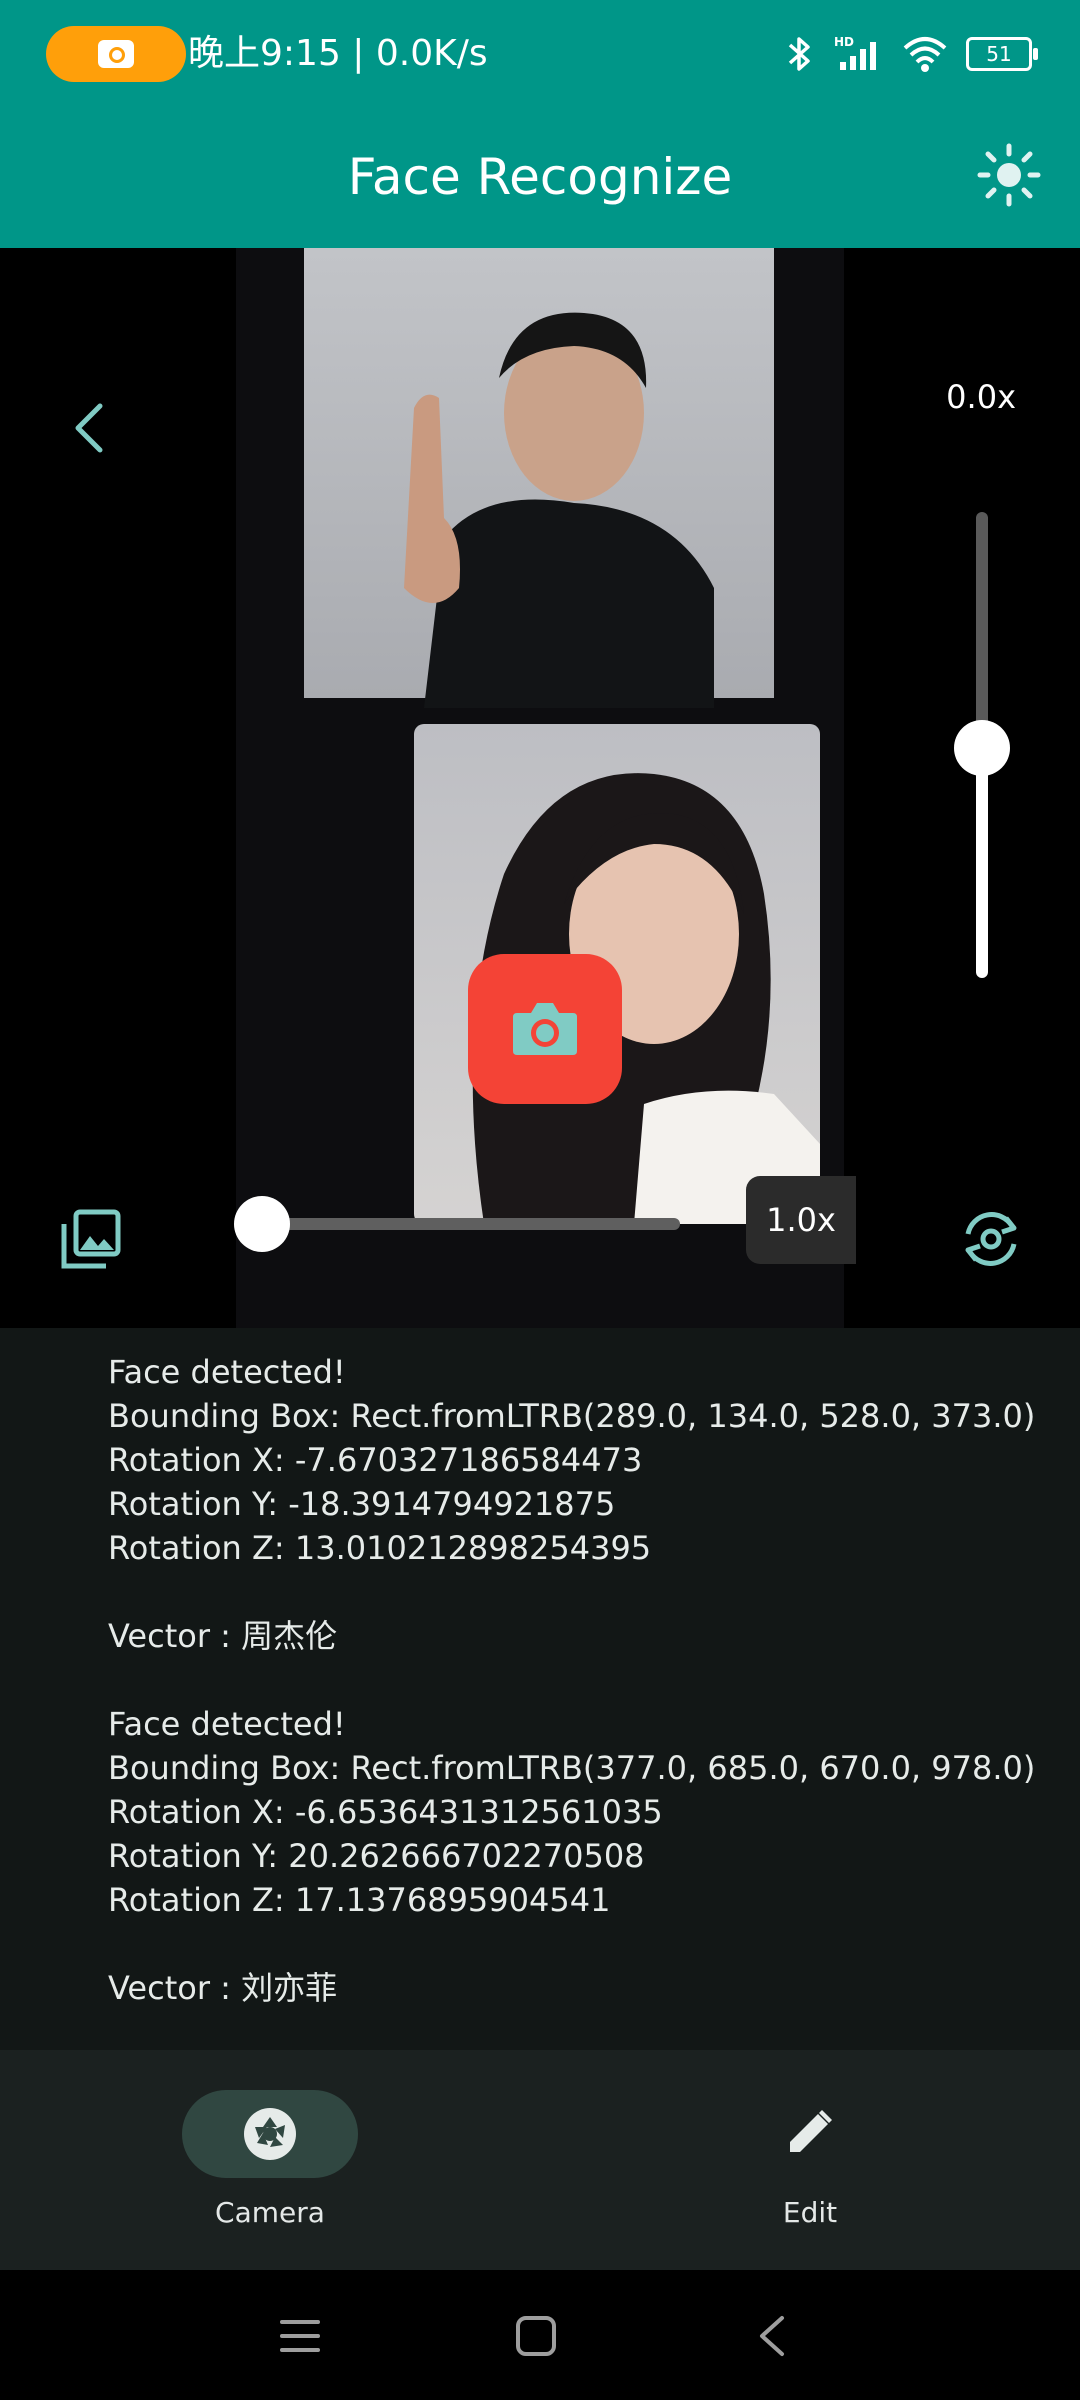 This screenshot has height=2400, width=1080. Describe the element at coordinates (223, 1988) in the screenshot. I see `result-line: Vector : 刘亦菲` at that location.